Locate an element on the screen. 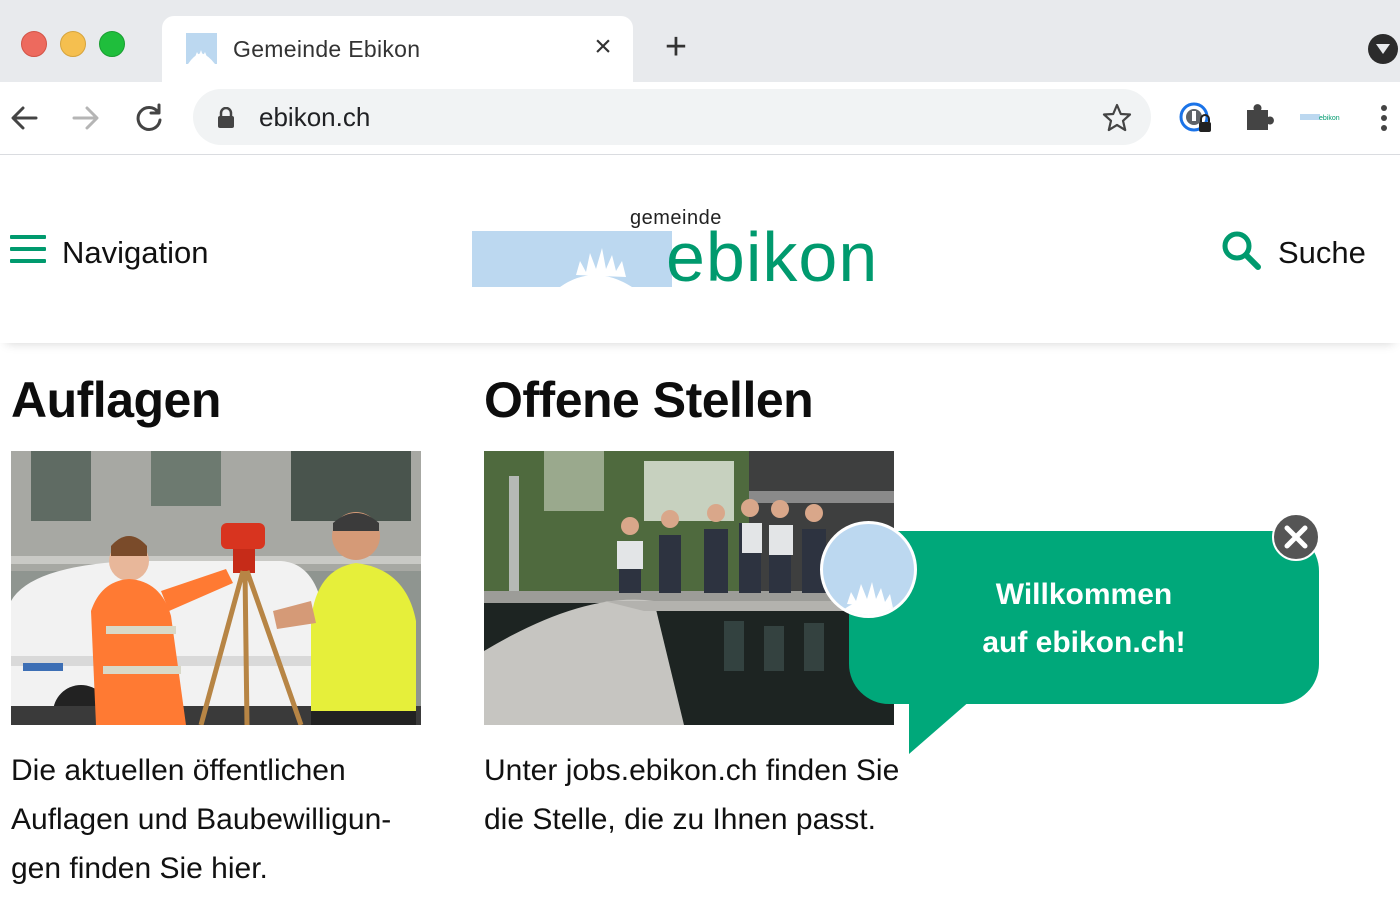 The image size is (1400, 900). forward-button is located at coordinates (86, 118).